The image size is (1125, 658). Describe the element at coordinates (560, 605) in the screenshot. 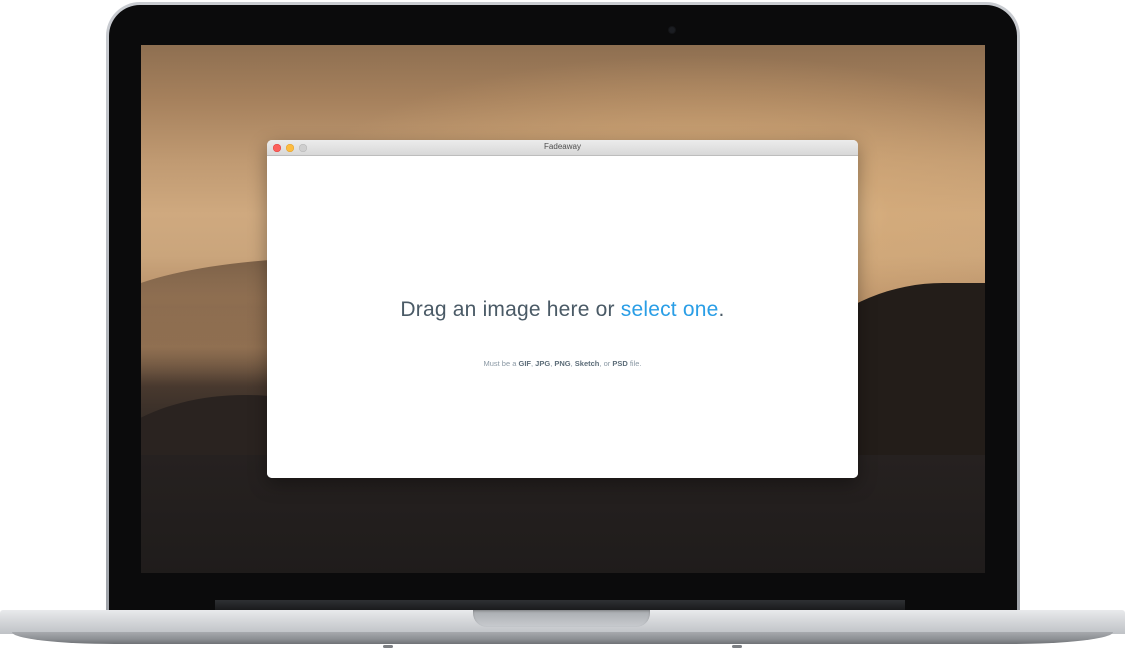

I see `laptop-hinge` at that location.